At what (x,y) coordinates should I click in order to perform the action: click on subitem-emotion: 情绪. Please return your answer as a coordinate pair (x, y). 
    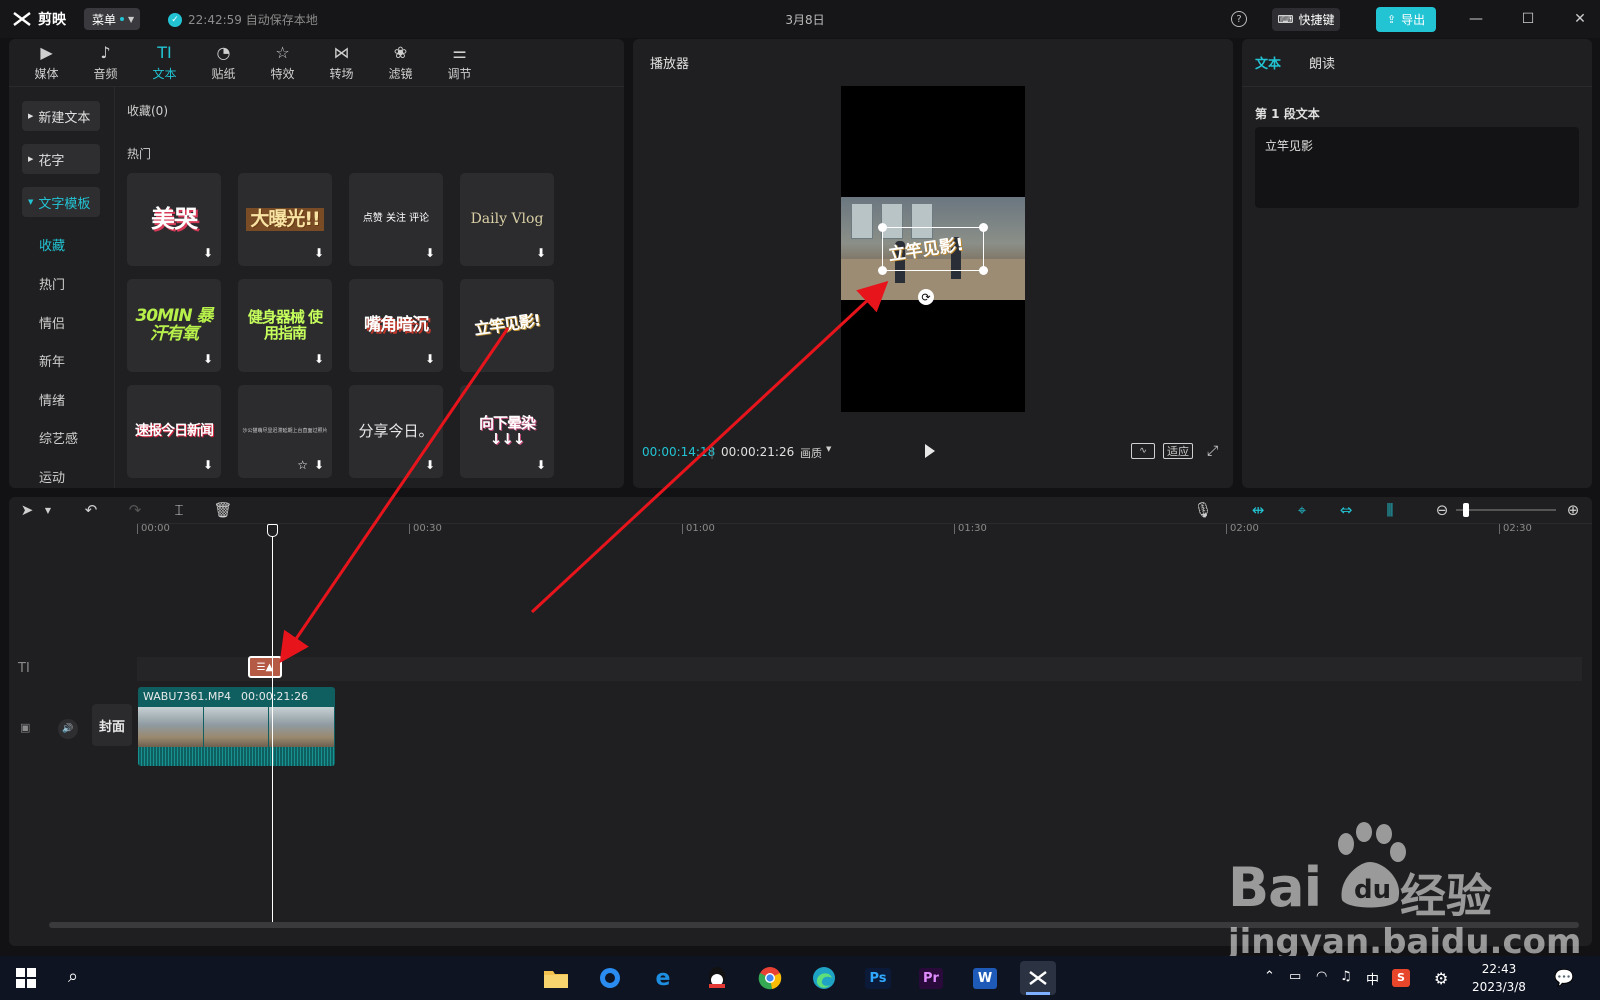
    Looking at the image, I should click on (52, 399).